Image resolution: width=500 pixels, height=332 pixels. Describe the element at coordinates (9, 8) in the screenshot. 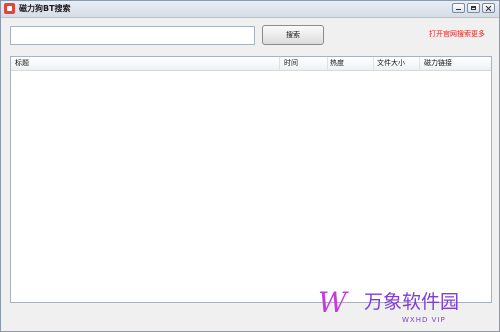

I see `app-icon` at that location.